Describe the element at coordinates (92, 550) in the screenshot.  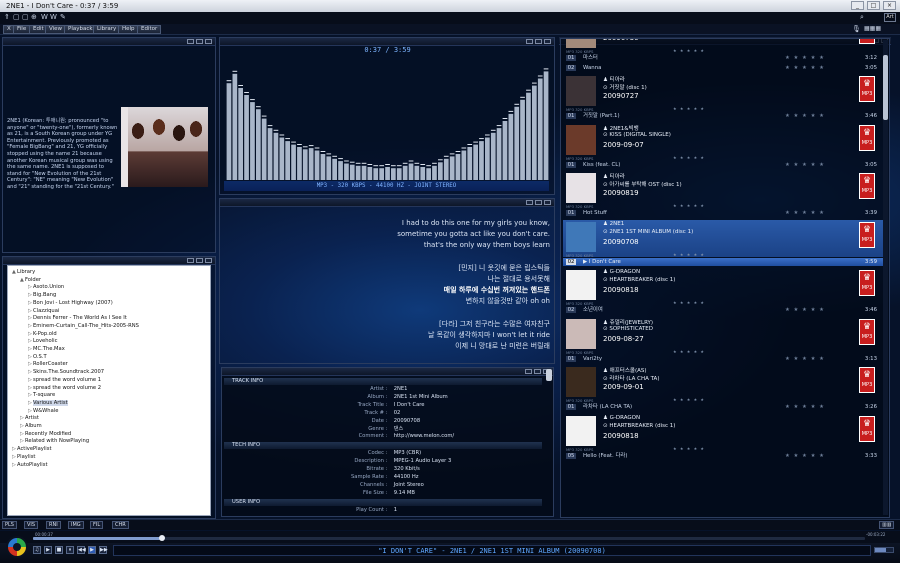
I see `play-button: ▶` at that location.